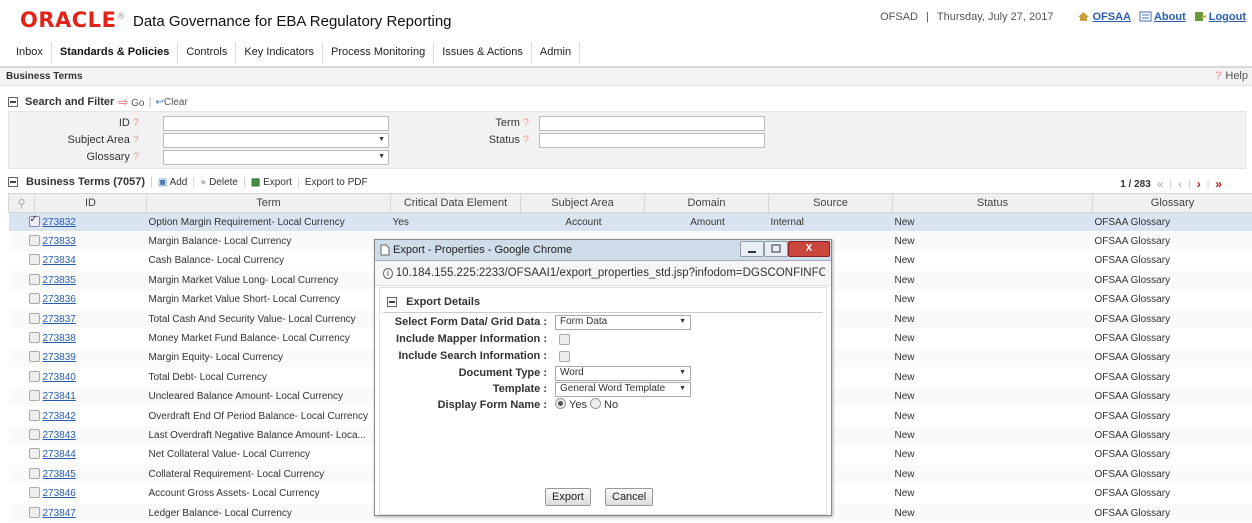 This screenshot has width=1252, height=523. I want to click on id-link: 273836, so click(91, 299).